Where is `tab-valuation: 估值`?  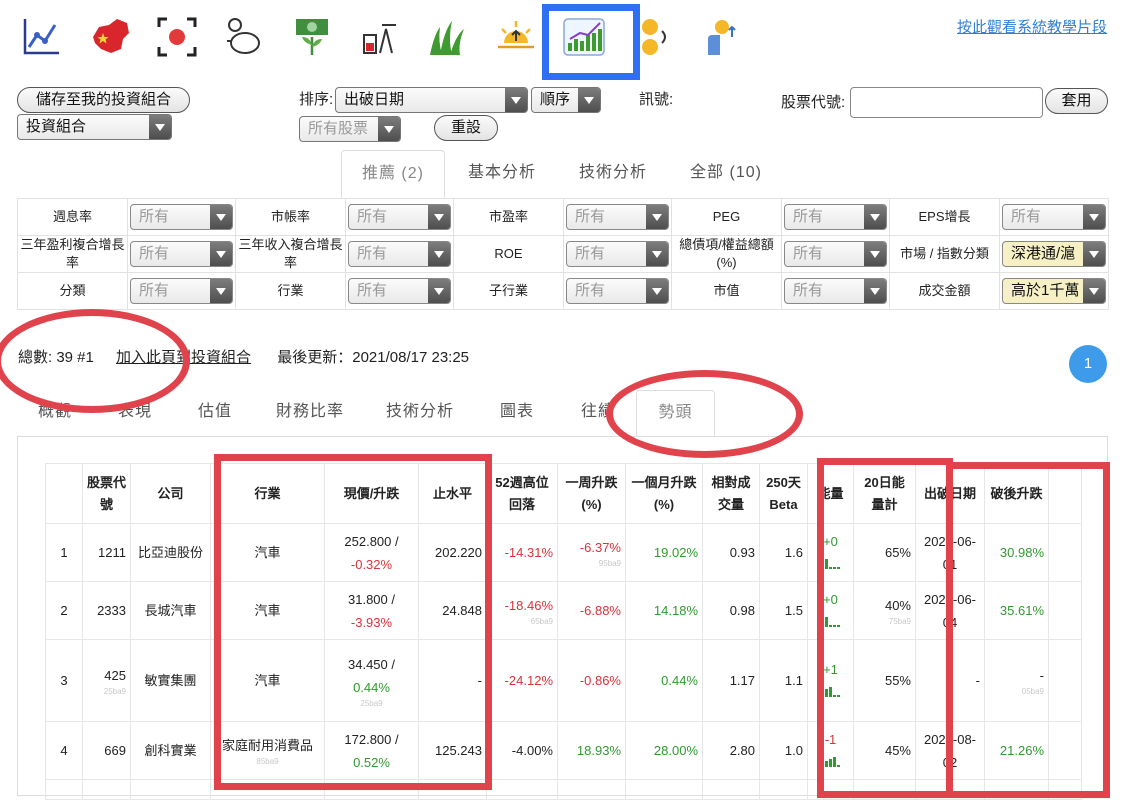 tab-valuation: 估值 is located at coordinates (215, 413).